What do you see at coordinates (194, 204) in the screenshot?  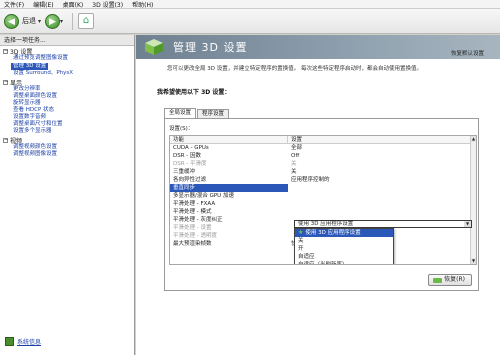 I see `feature-cell: 平滑处理 - FXAA` at bounding box center [194, 204].